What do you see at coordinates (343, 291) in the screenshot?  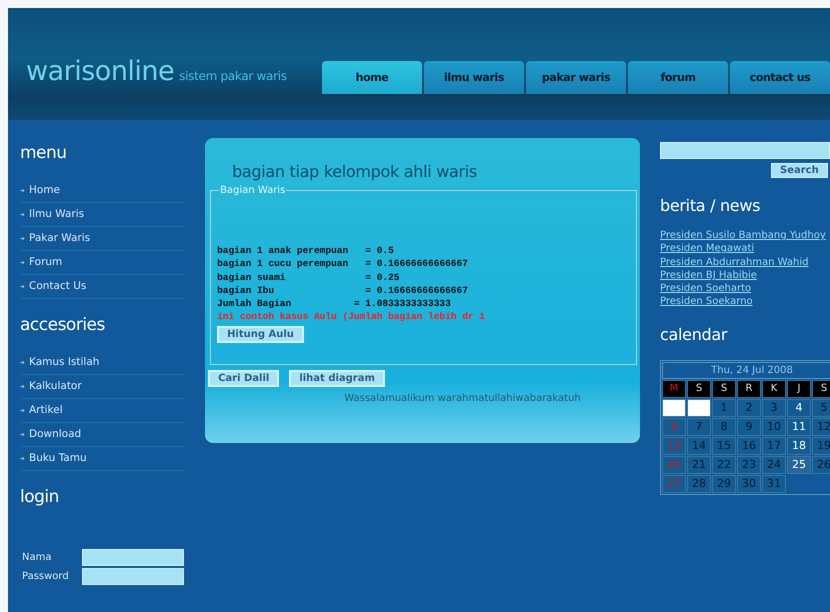 I see `result-line: bagian Ibu = 0.16666666666667` at bounding box center [343, 291].